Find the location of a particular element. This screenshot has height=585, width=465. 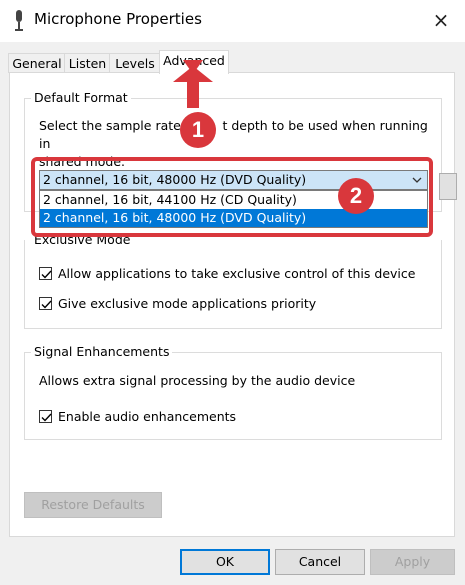

tab-general: General is located at coordinates (37, 63).